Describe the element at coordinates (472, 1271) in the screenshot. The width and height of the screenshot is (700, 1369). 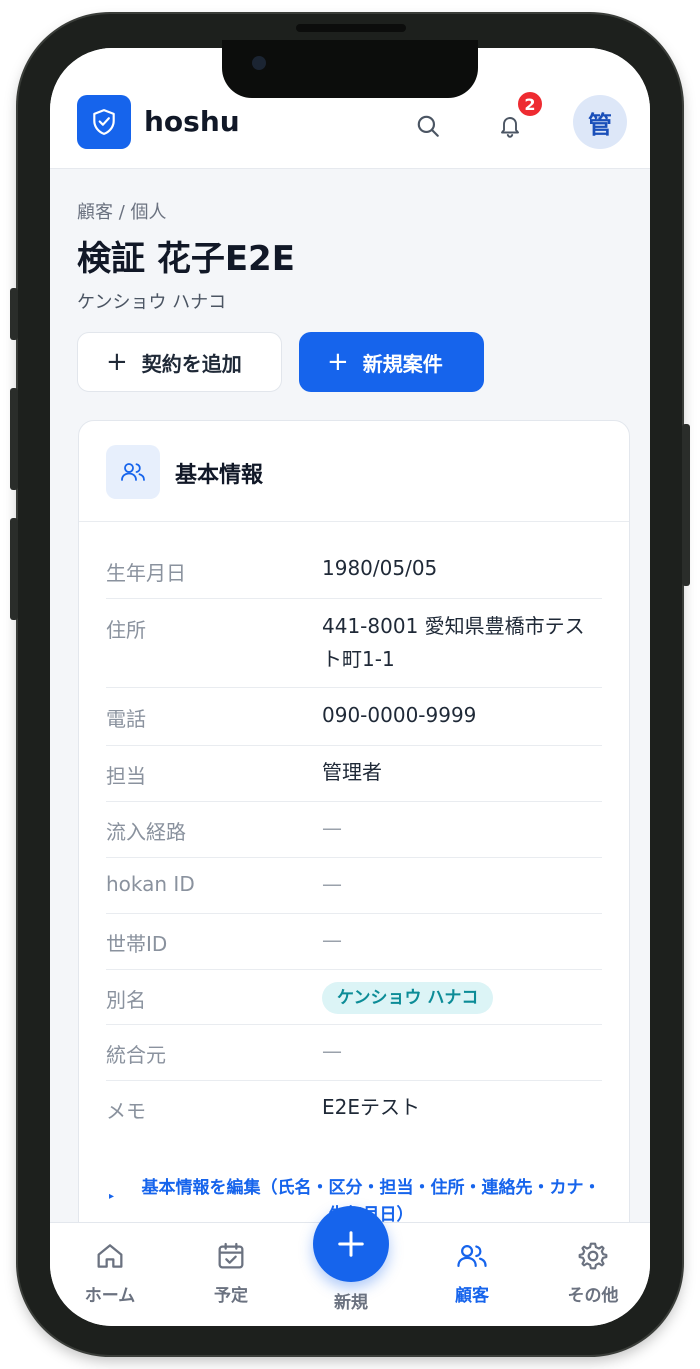
I see `nav-item-customers: 顧客` at that location.